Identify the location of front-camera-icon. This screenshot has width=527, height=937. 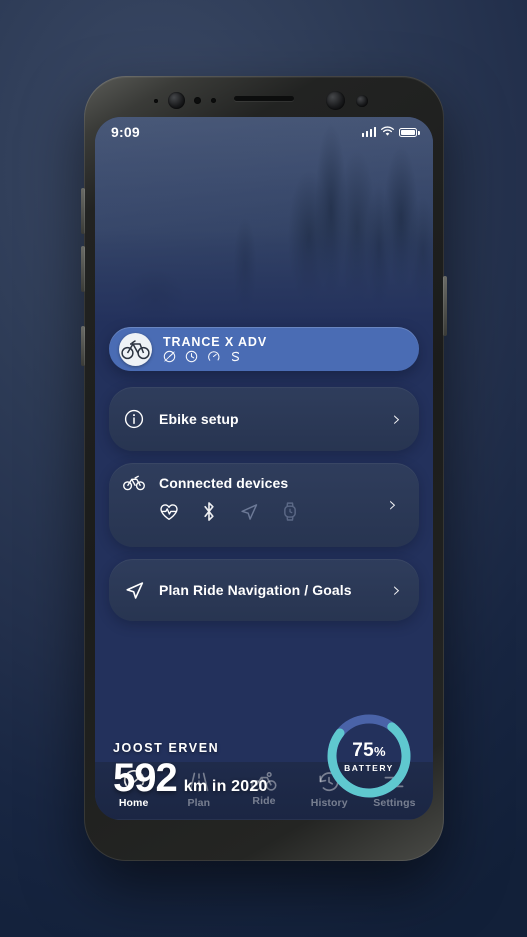
(176, 100).